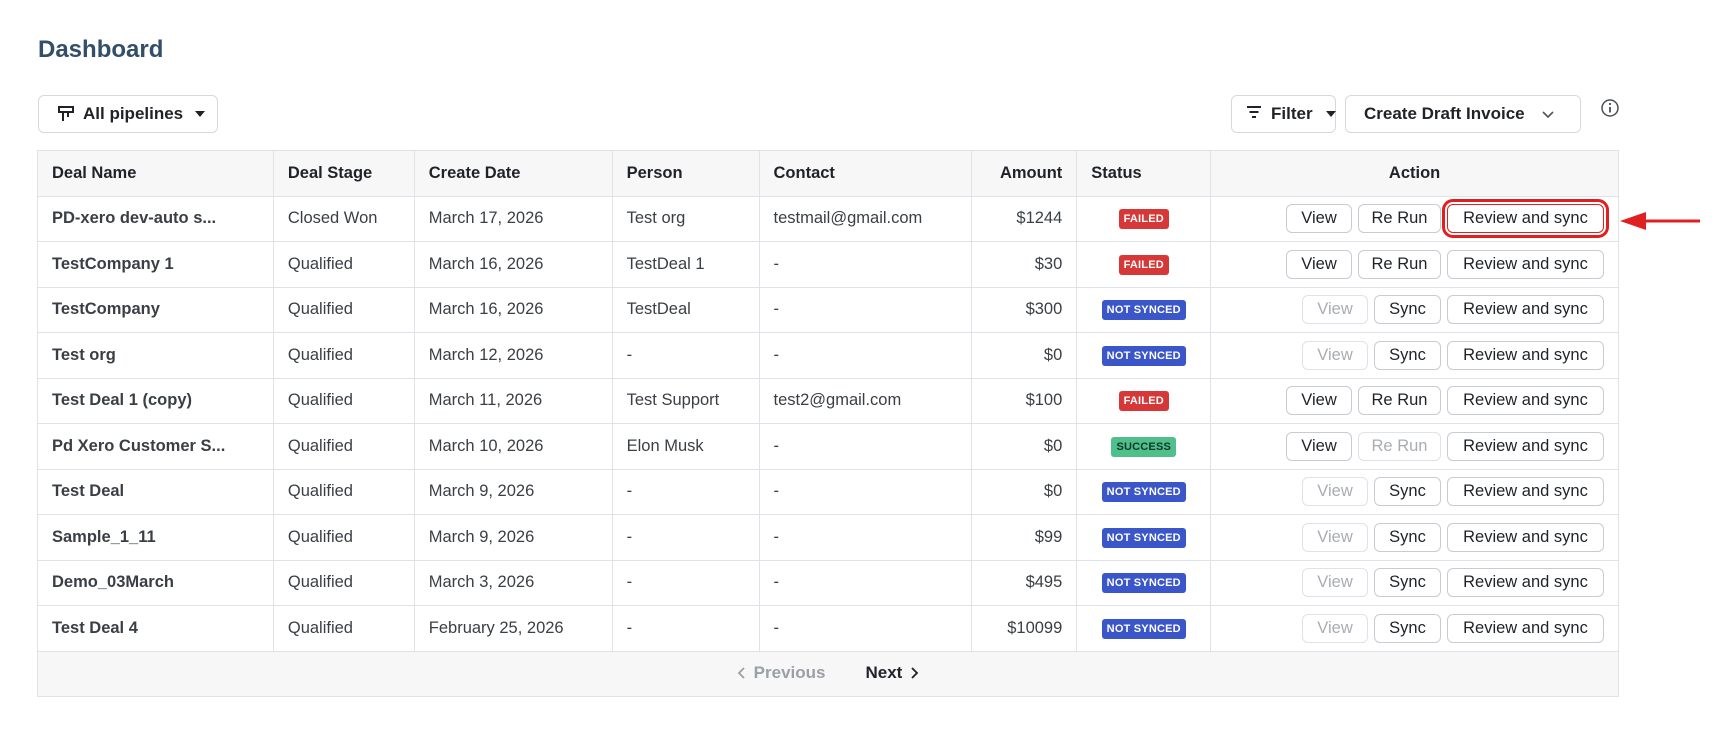  I want to click on column-header: Action, so click(1414, 173).